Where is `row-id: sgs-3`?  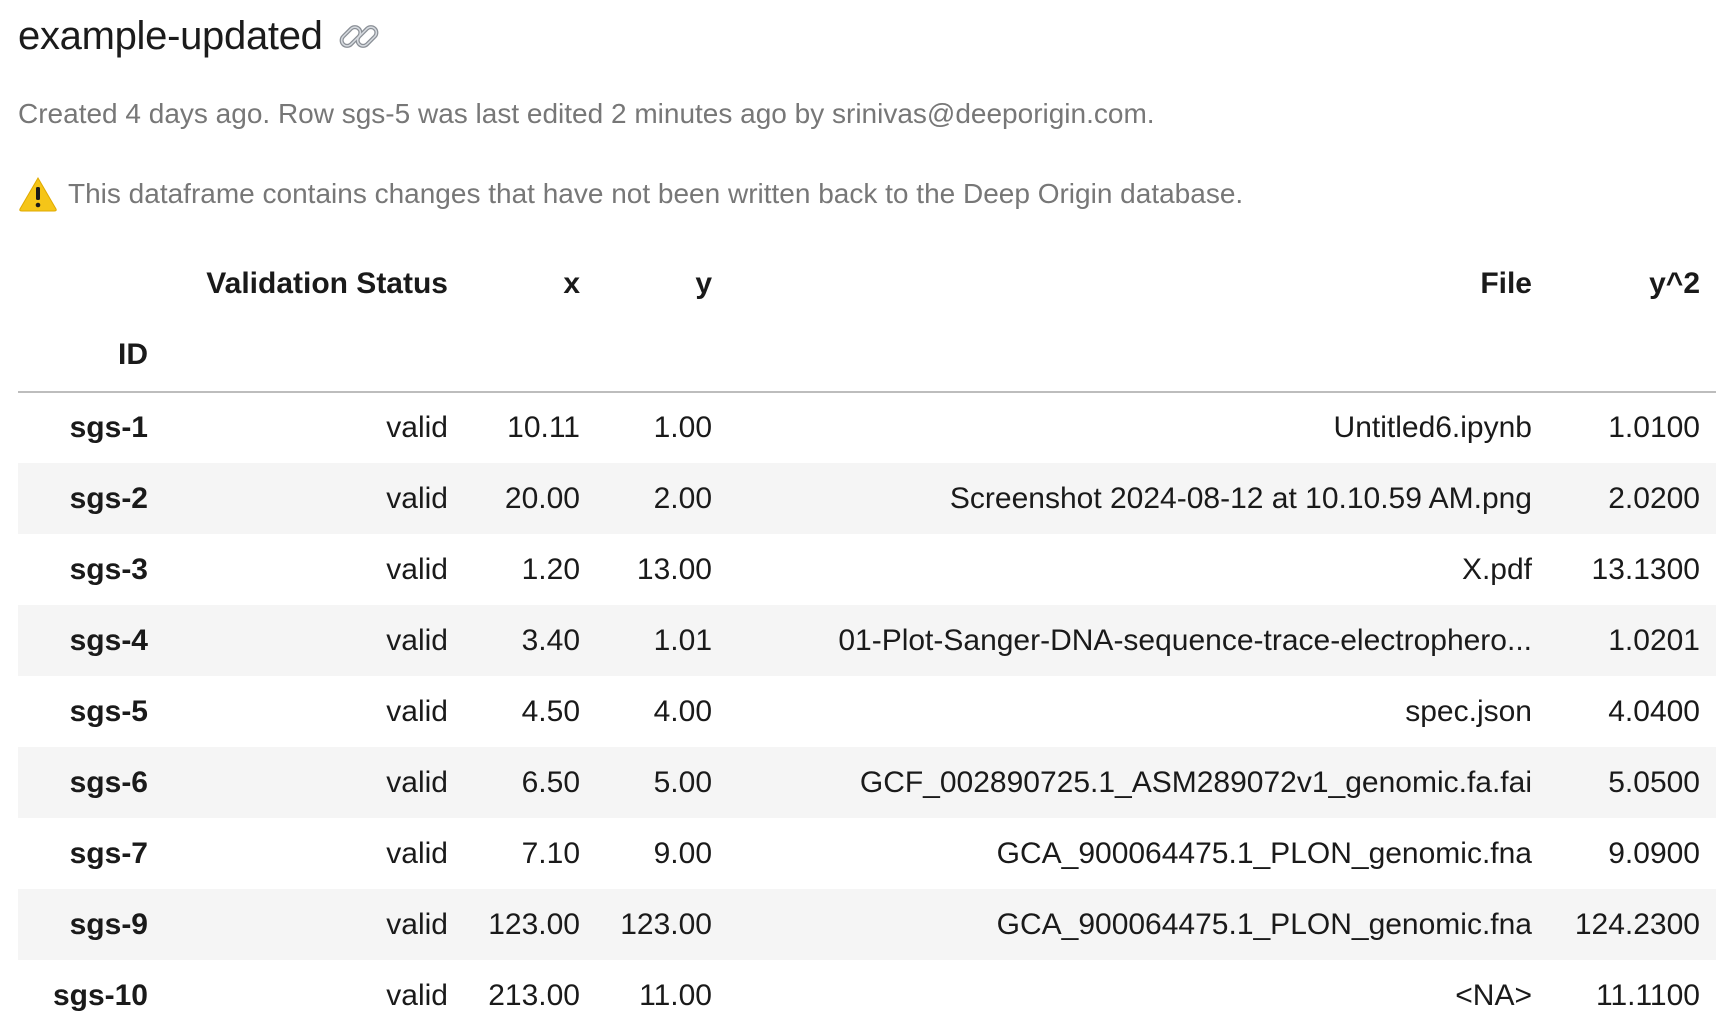 row-id: sgs-3 is located at coordinates (108, 569).